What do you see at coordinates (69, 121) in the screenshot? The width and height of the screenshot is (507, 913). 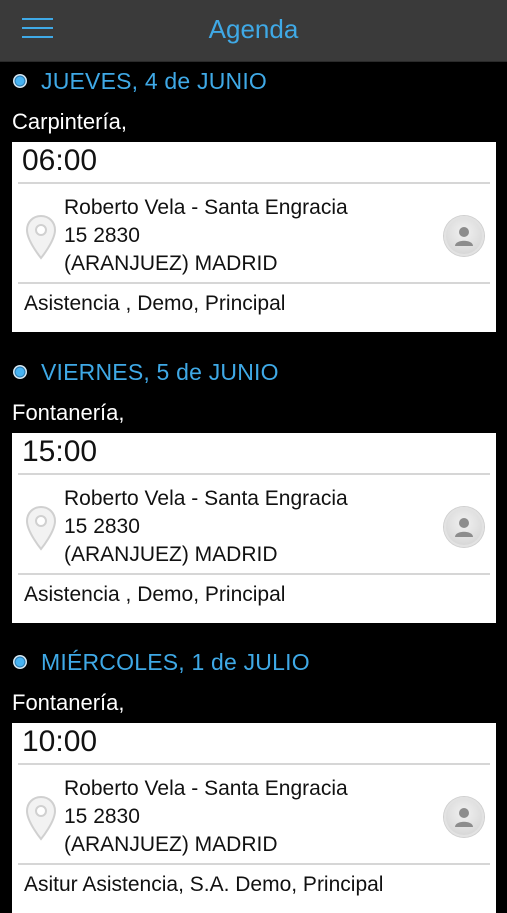 I see `service-type-label: Carpintería,` at bounding box center [69, 121].